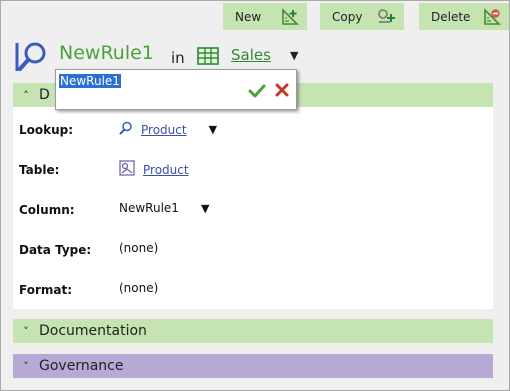 This screenshot has height=391, width=510. What do you see at coordinates (176, 89) in the screenshot?
I see `rename-popup: NewRule1` at bounding box center [176, 89].